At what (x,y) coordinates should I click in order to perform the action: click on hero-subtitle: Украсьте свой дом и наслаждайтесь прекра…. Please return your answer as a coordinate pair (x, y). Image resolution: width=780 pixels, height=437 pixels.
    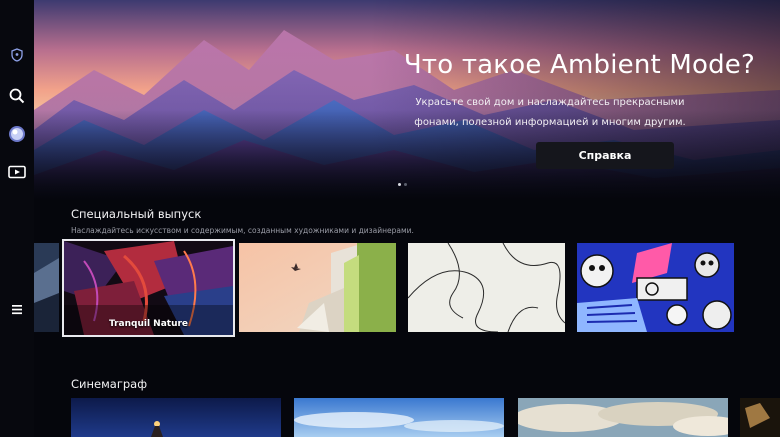
    Looking at the image, I should click on (550, 112).